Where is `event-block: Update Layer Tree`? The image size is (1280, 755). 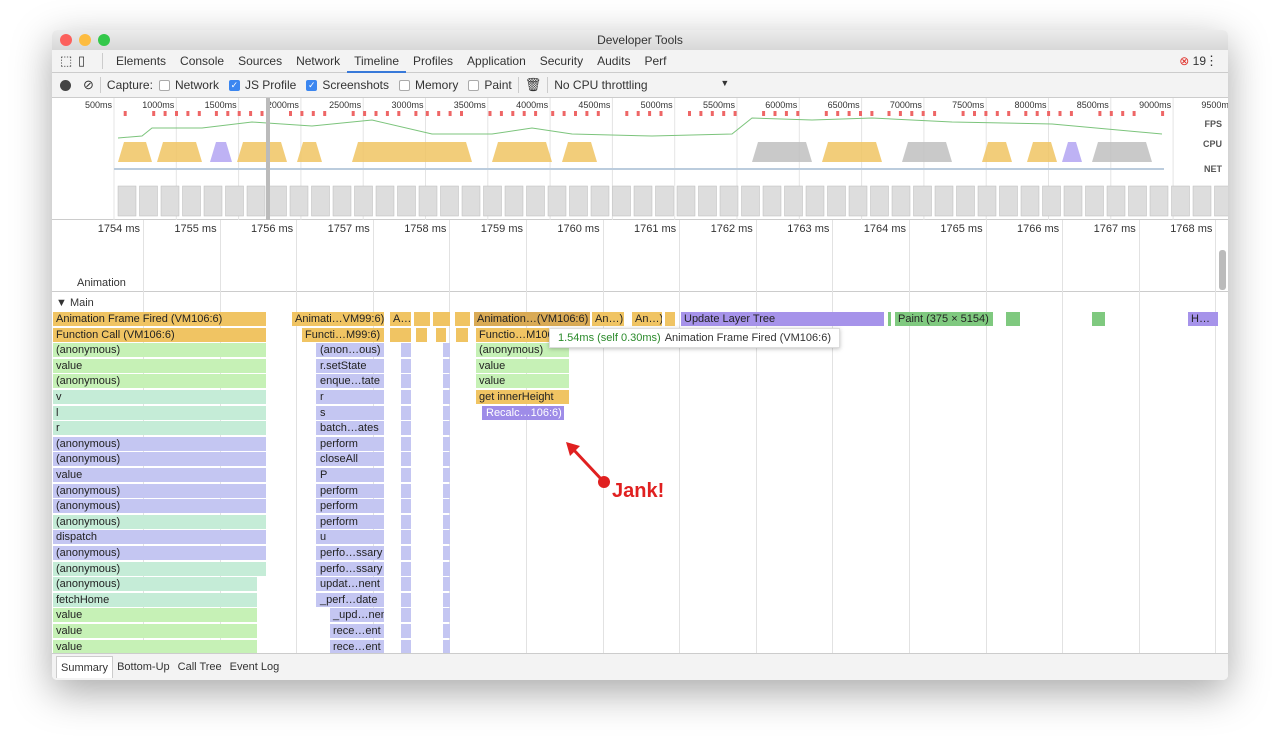
event-block: Update Layer Tree is located at coordinates (782, 319).